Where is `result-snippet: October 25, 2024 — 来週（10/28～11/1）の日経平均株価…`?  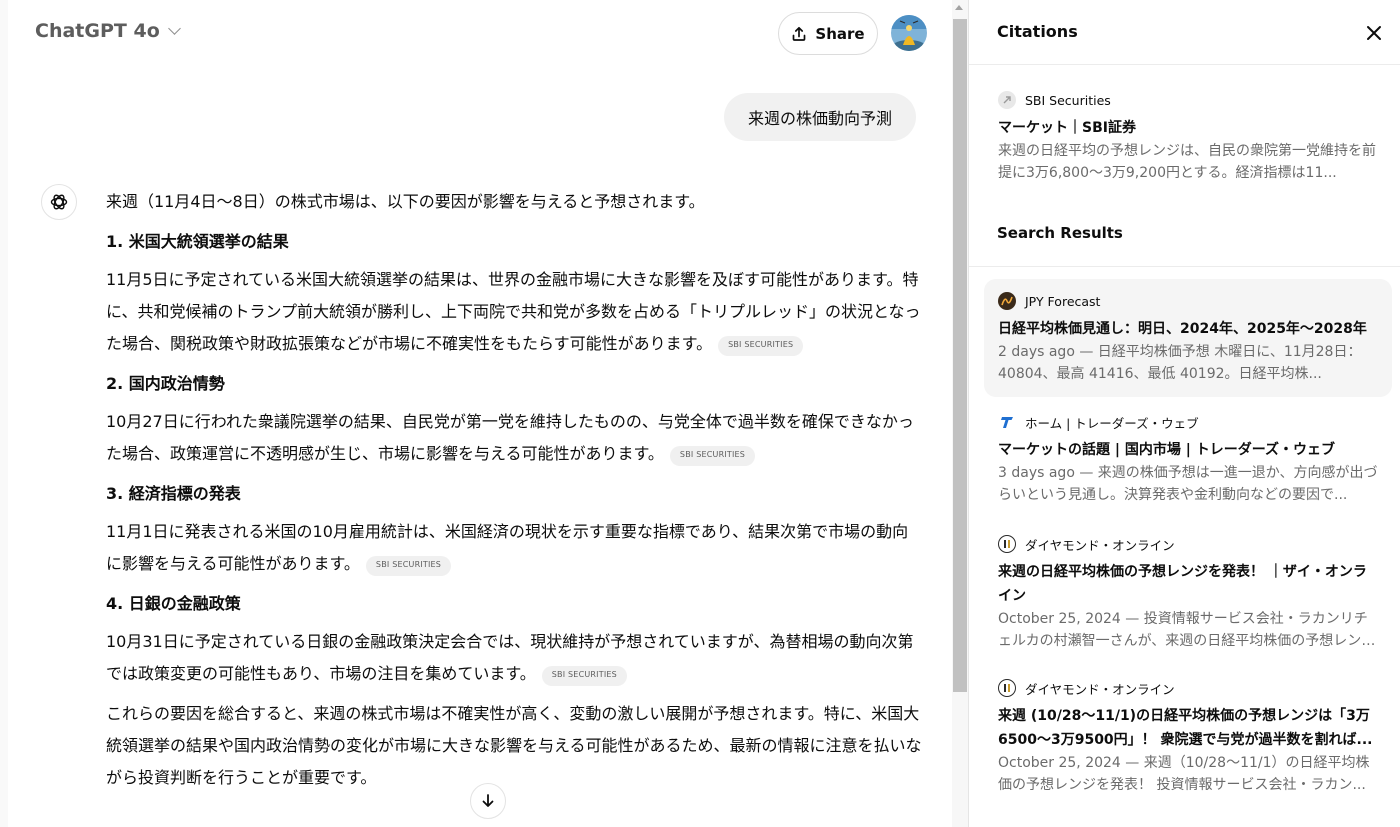 result-snippet: October 25, 2024 — 来週（10/28～11/1）の日経平均株価… is located at coordinates (1184, 774).